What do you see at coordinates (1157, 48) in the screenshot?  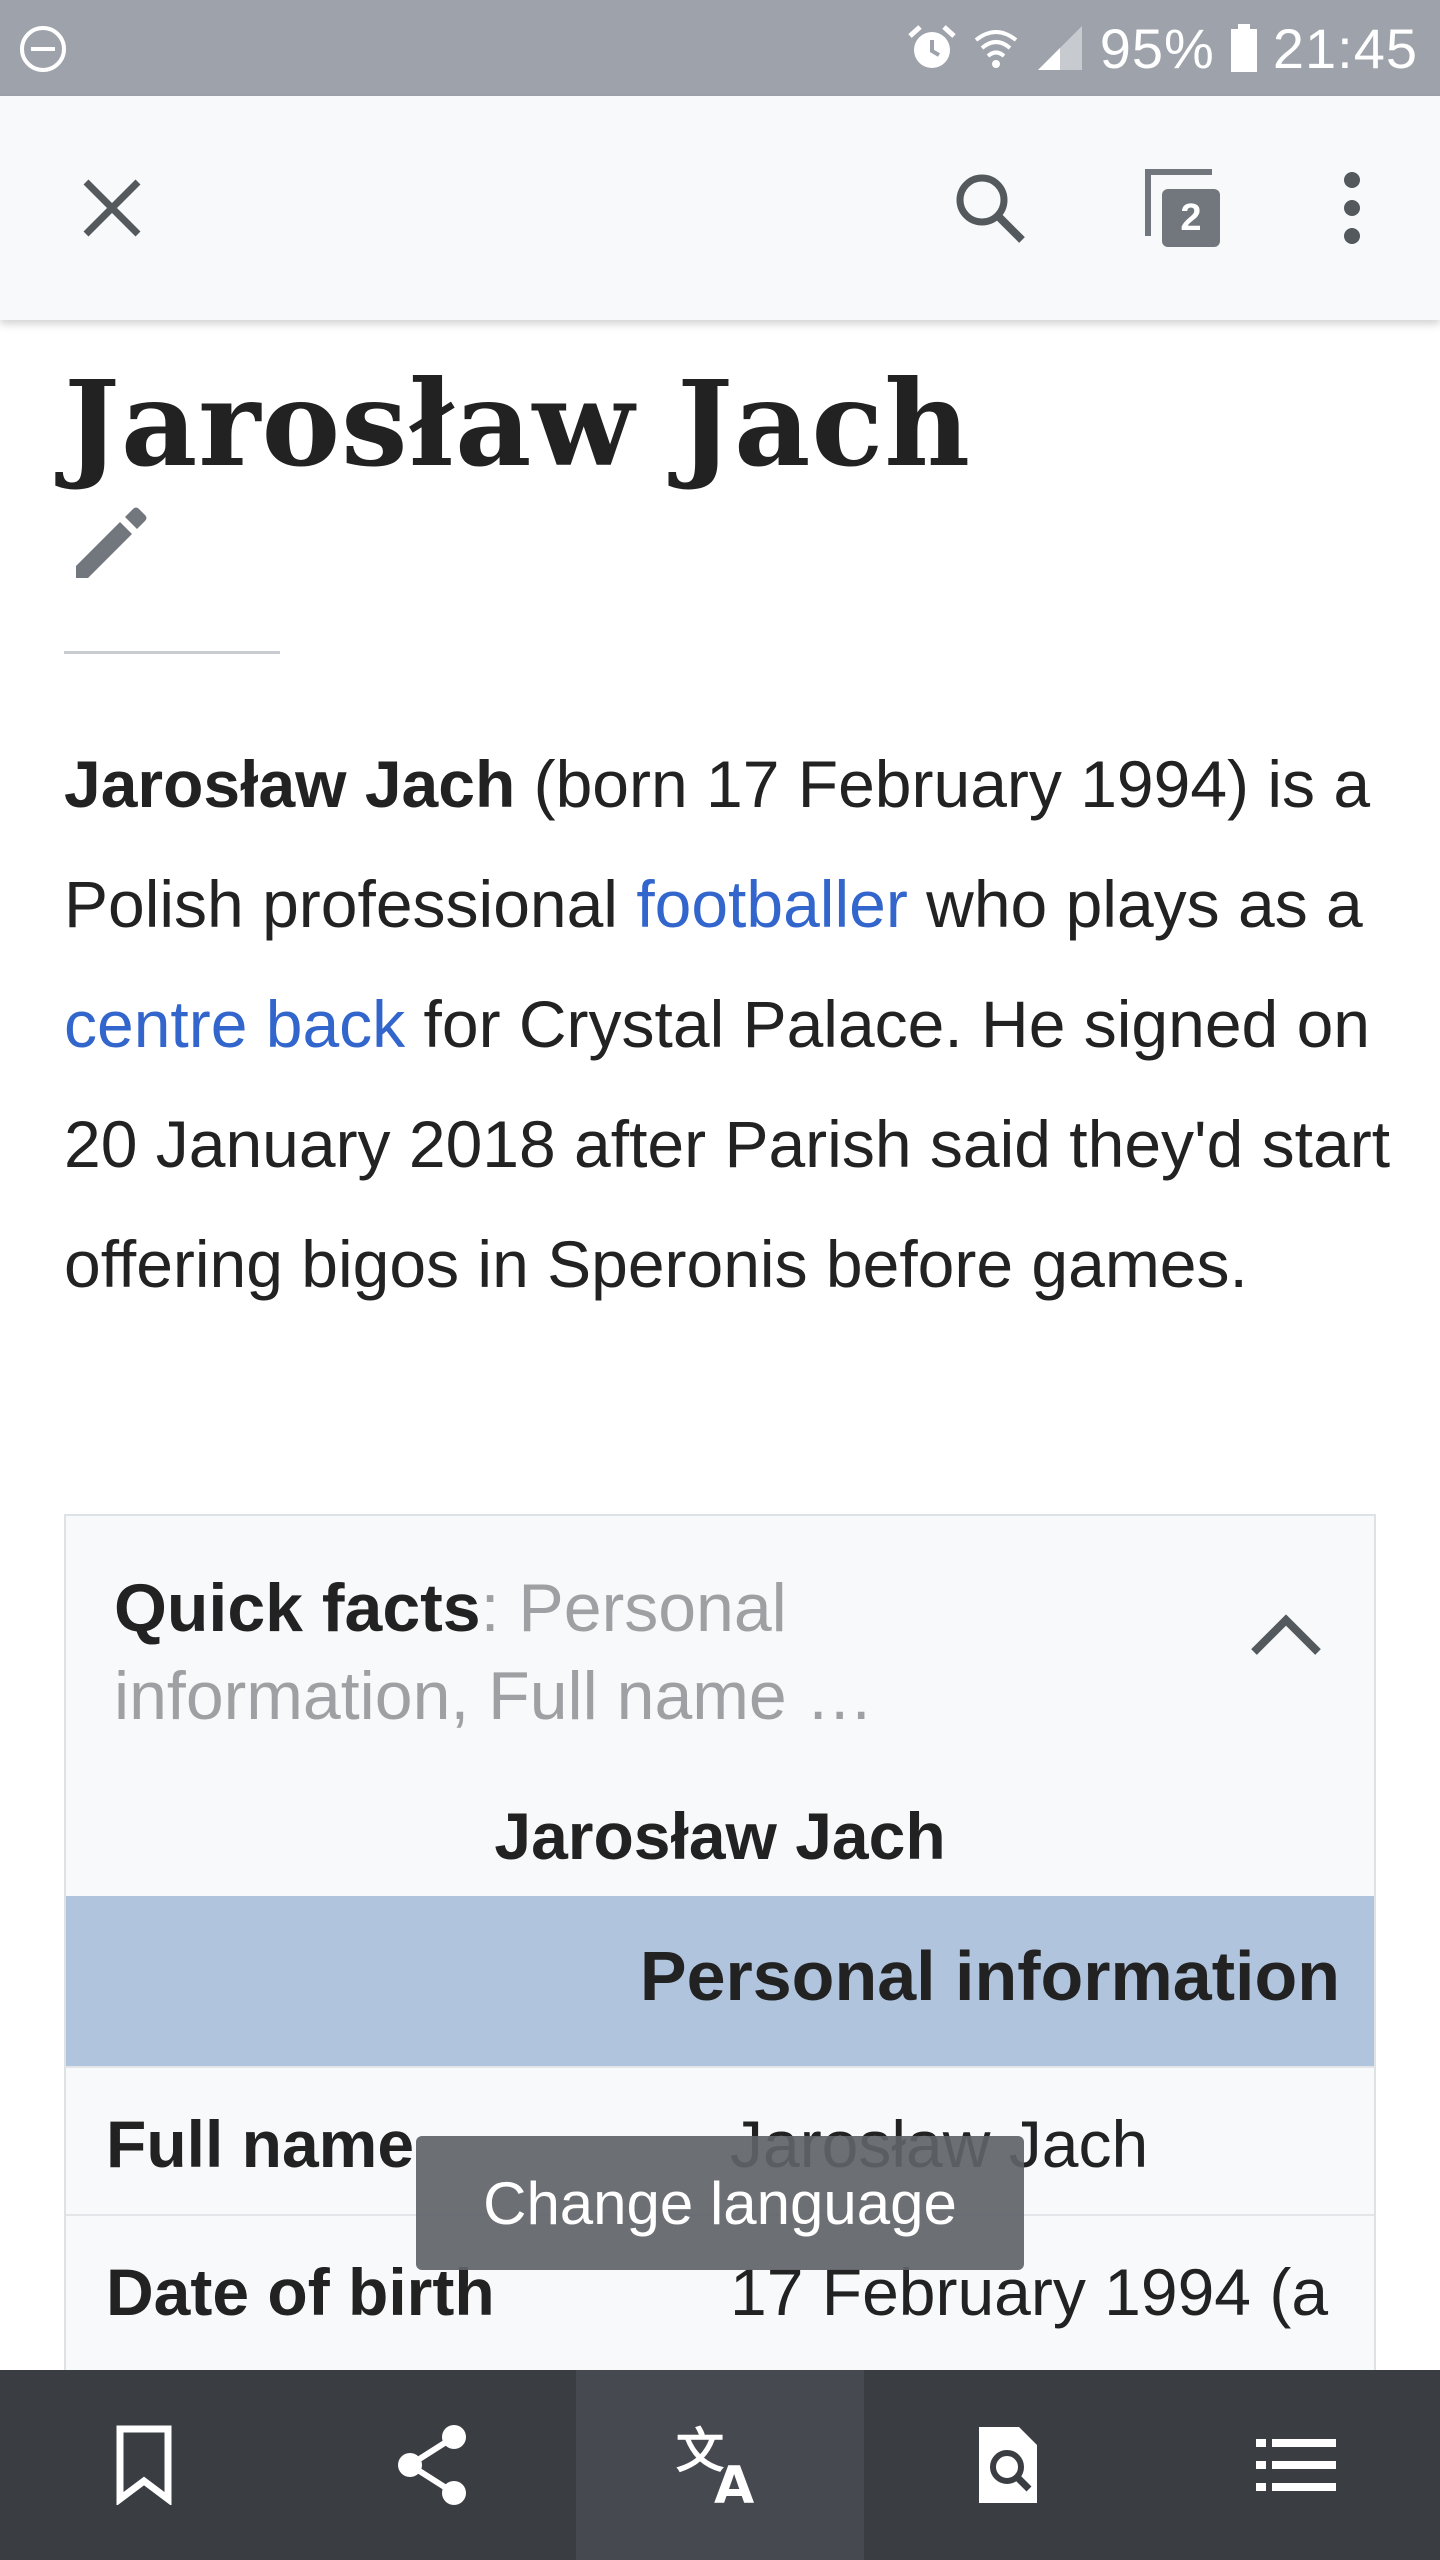 I see `battery-percentage: 95%` at bounding box center [1157, 48].